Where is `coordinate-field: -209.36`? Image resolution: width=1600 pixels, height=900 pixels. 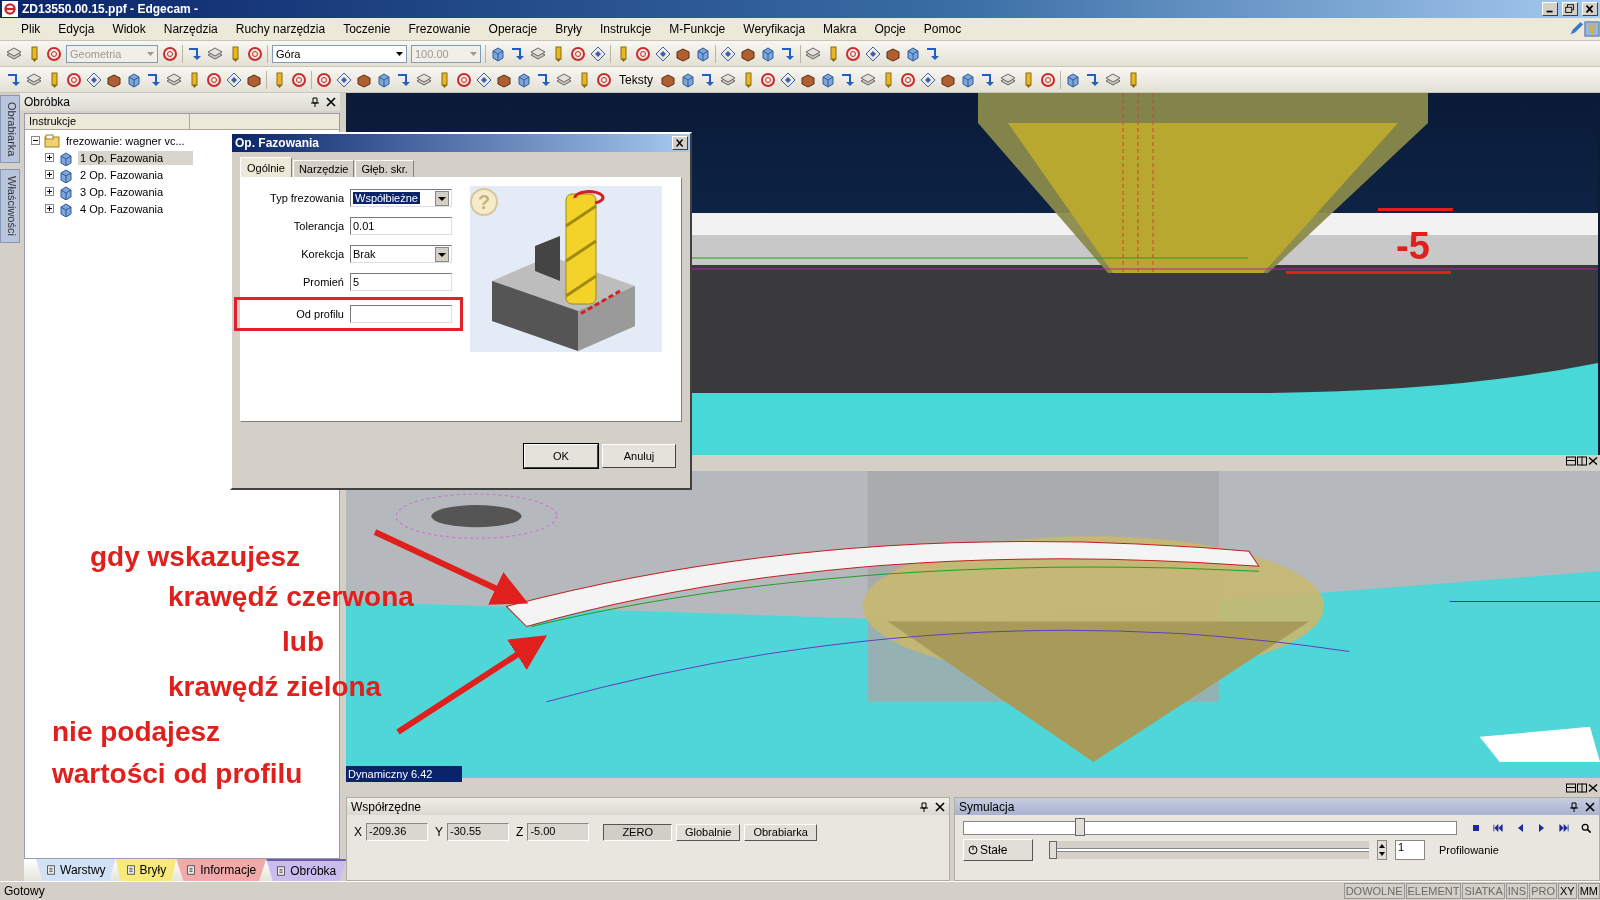
coordinate-field: -209.36 is located at coordinates (397, 832).